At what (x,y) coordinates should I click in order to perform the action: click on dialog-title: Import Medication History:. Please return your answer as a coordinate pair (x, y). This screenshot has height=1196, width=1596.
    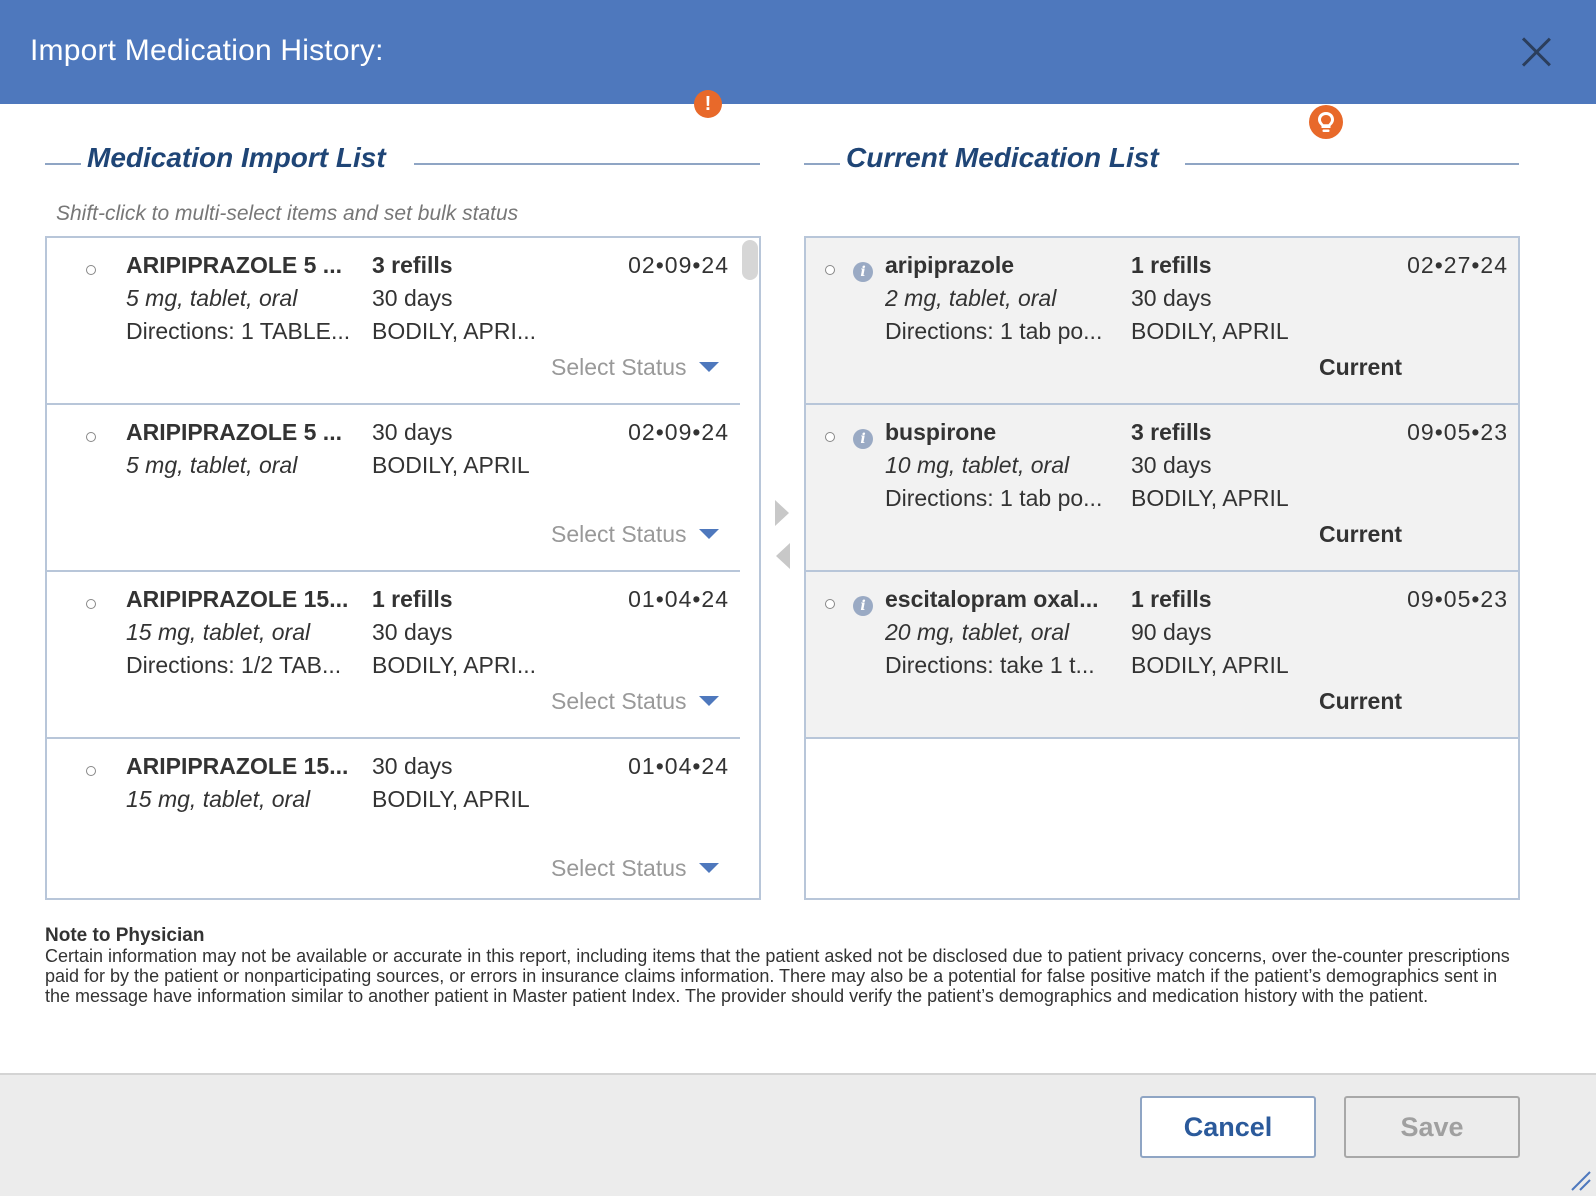
    Looking at the image, I should click on (207, 50).